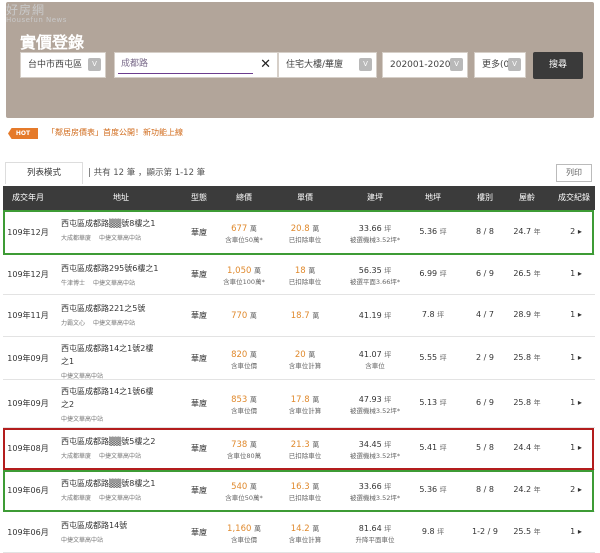 The height and width of the screenshot is (553, 600). What do you see at coordinates (239, 316) in the screenshot?
I see `total-price-value: 770` at bounding box center [239, 316].